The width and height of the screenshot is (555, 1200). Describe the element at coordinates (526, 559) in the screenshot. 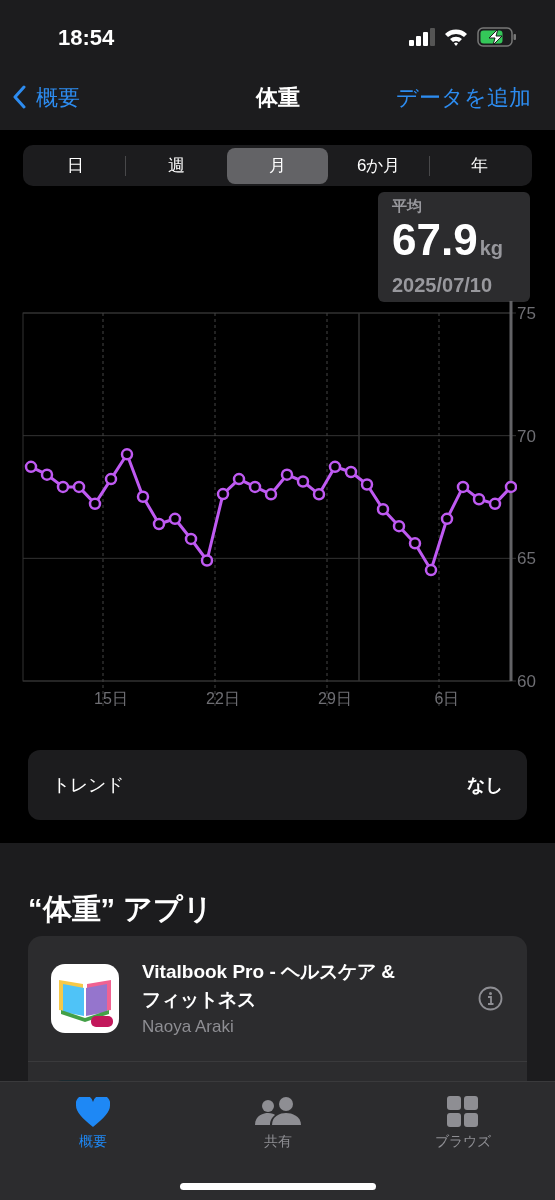

I see `y-axis-label: 65` at that location.